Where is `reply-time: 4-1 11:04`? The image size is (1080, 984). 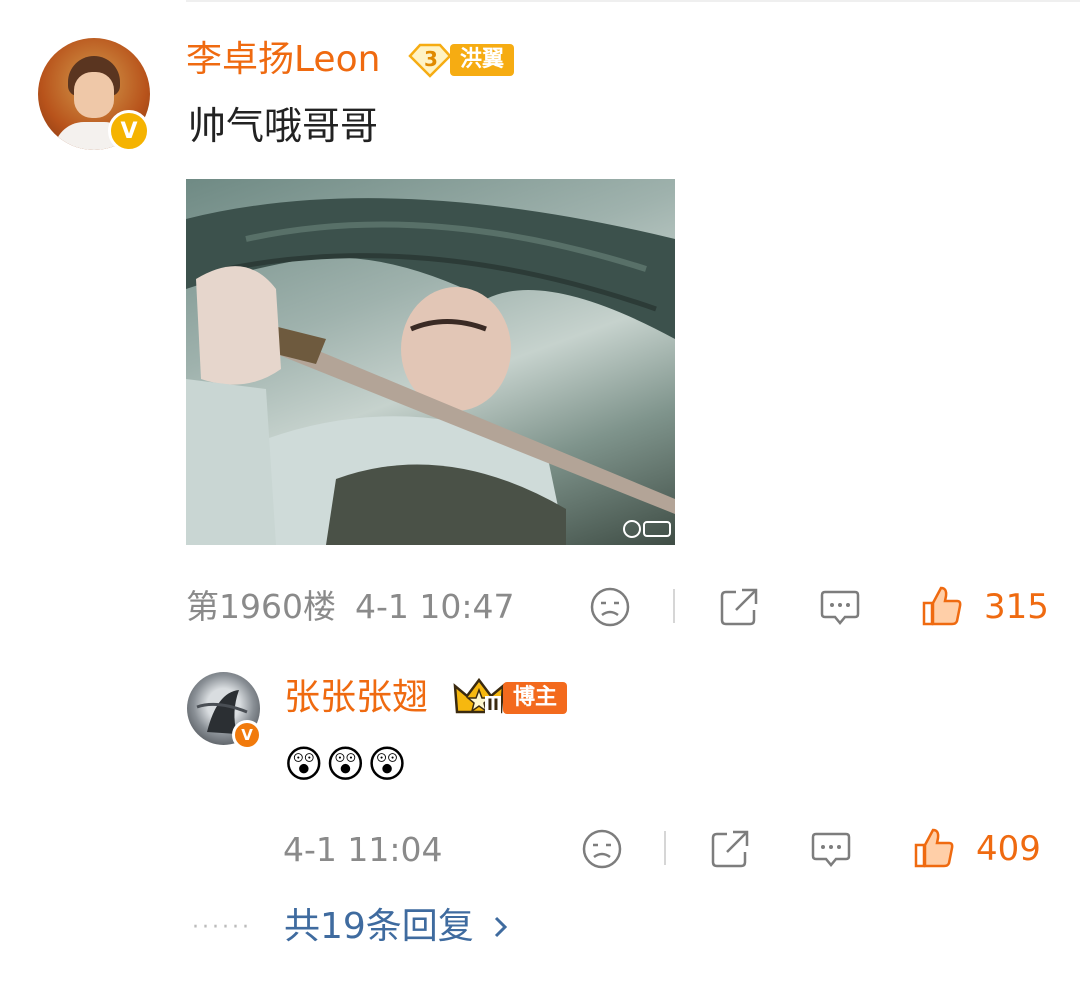 reply-time: 4-1 11:04 is located at coordinates (363, 849).